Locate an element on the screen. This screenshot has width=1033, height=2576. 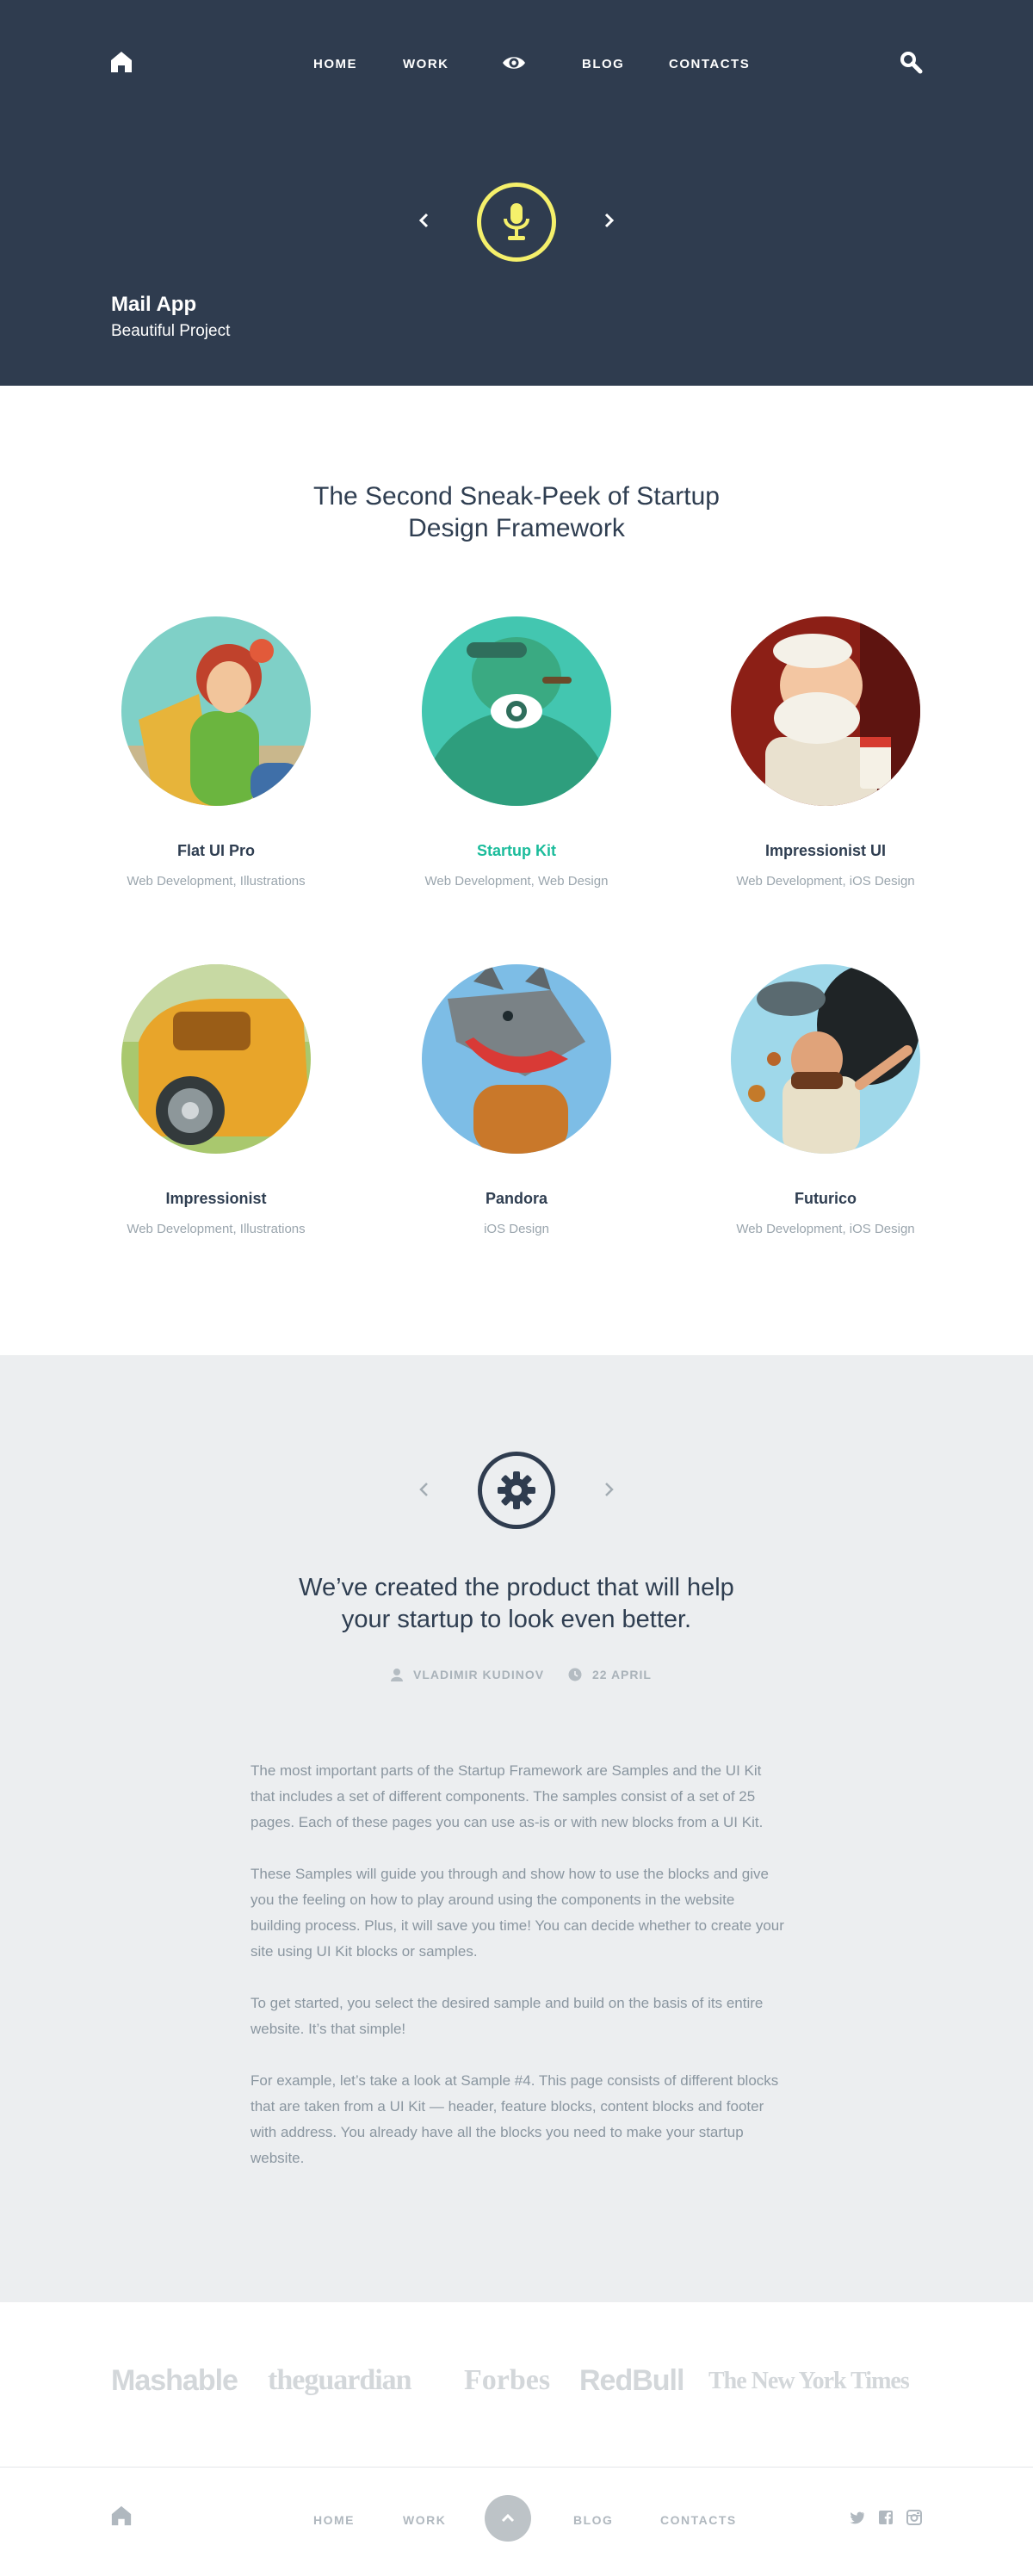
project-name: Startup Kit is located at coordinates (516, 851).